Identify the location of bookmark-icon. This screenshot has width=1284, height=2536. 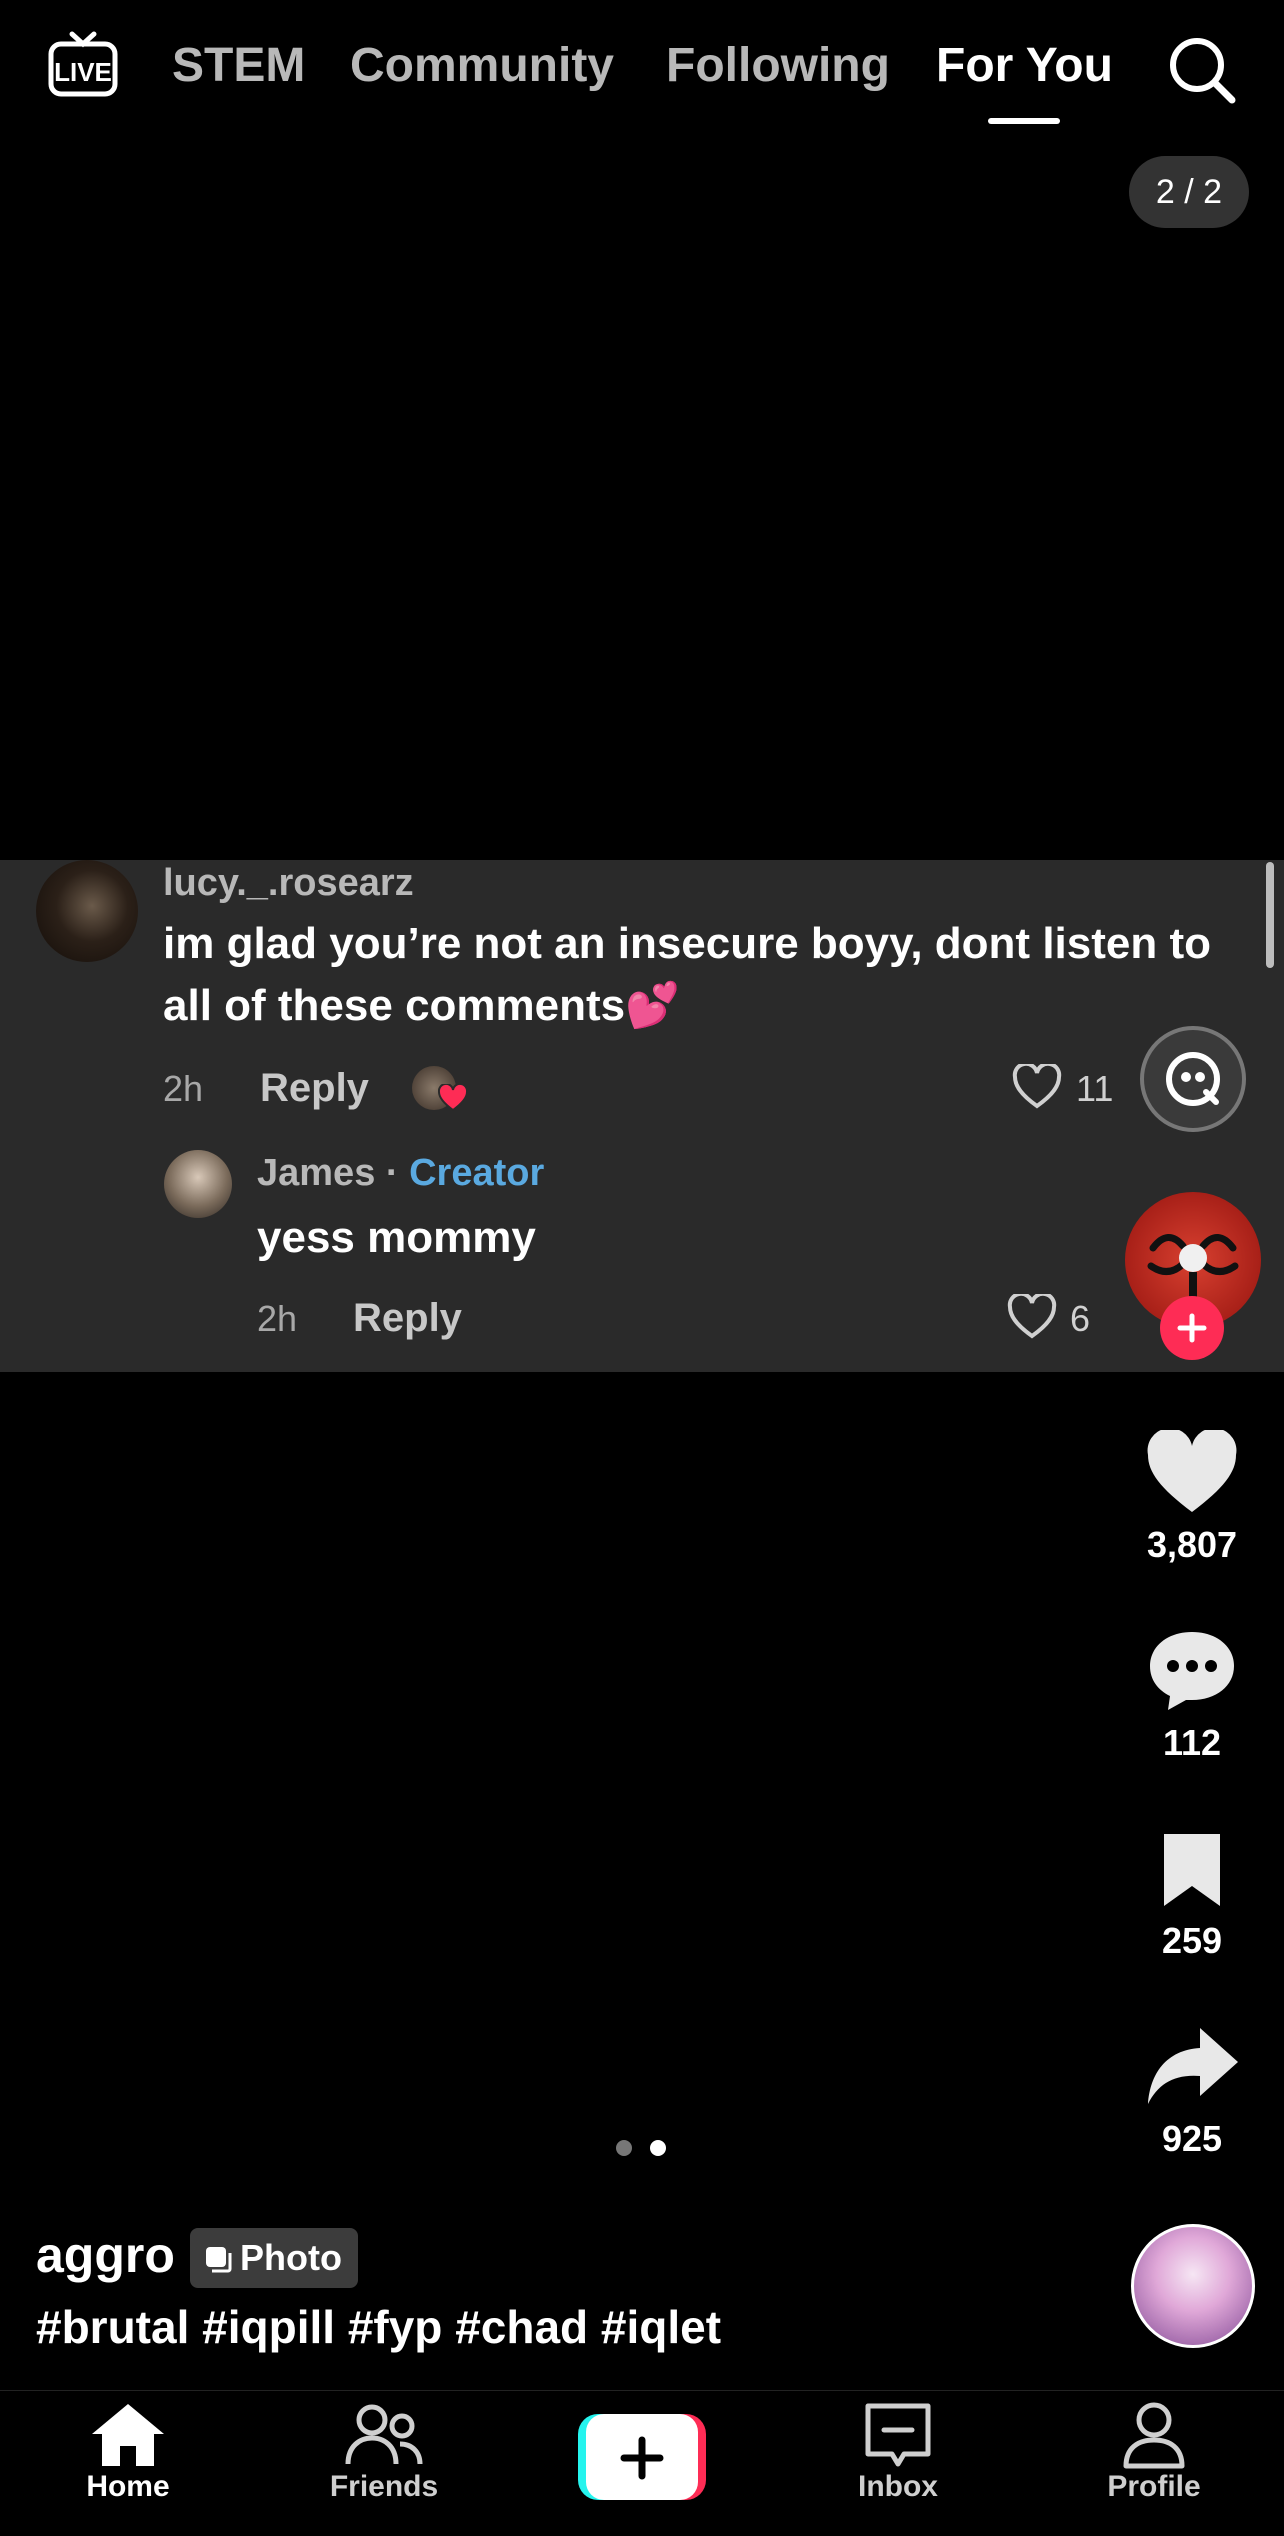
(1192, 1870).